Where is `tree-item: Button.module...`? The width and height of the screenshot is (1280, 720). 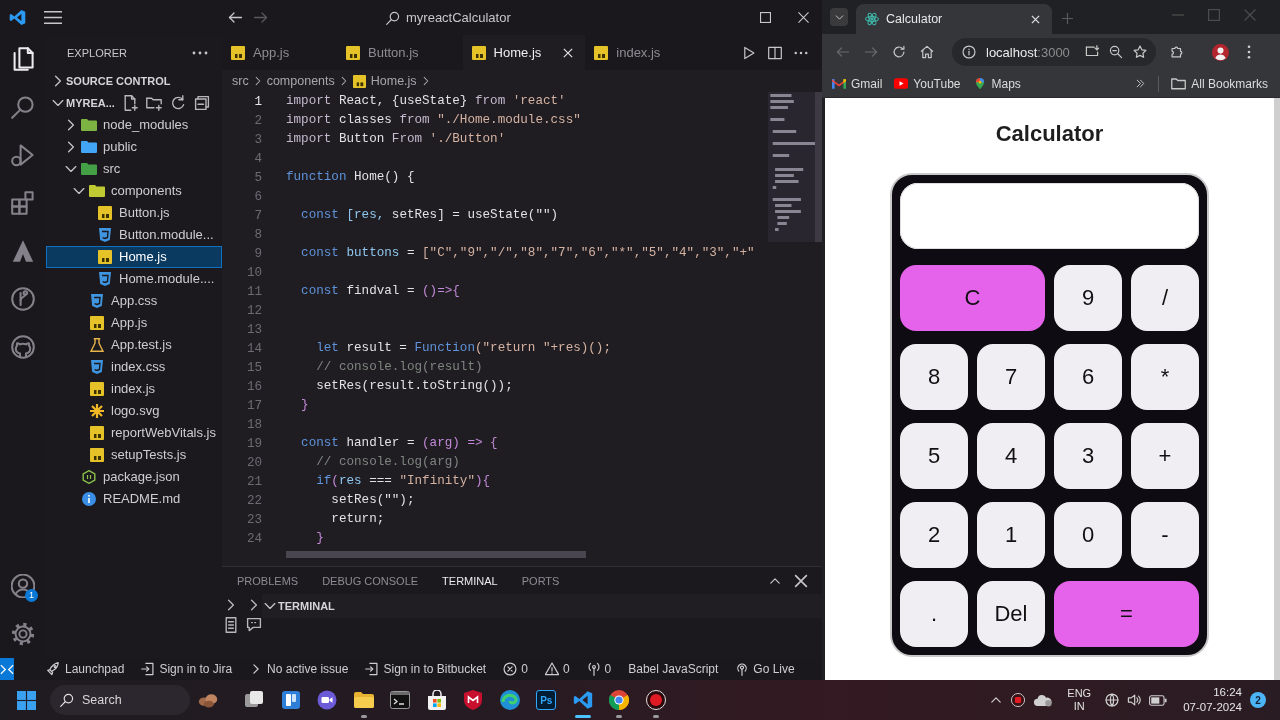 tree-item: Button.module... is located at coordinates (134, 235).